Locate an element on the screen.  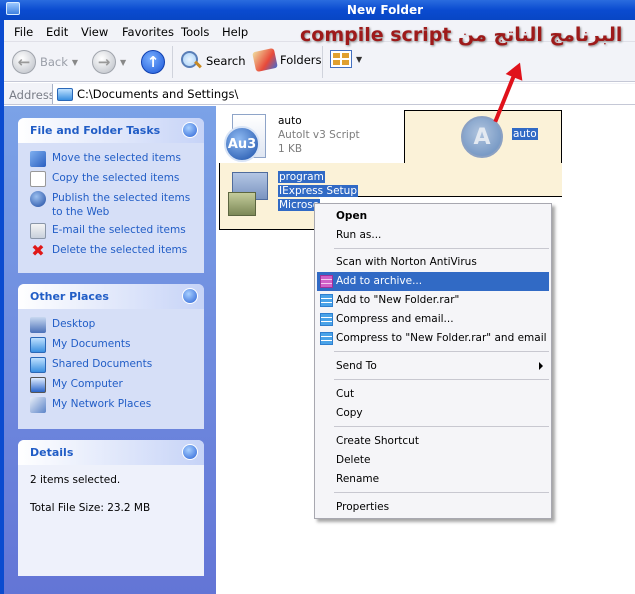
file-type: IExpress Setup is located at coordinates (318, 191).